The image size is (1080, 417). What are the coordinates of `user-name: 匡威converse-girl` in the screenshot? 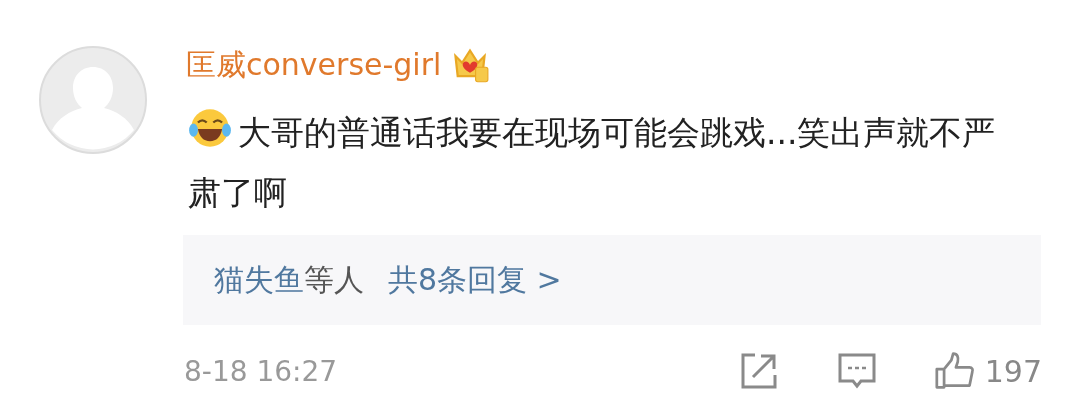 It's located at (314, 65).